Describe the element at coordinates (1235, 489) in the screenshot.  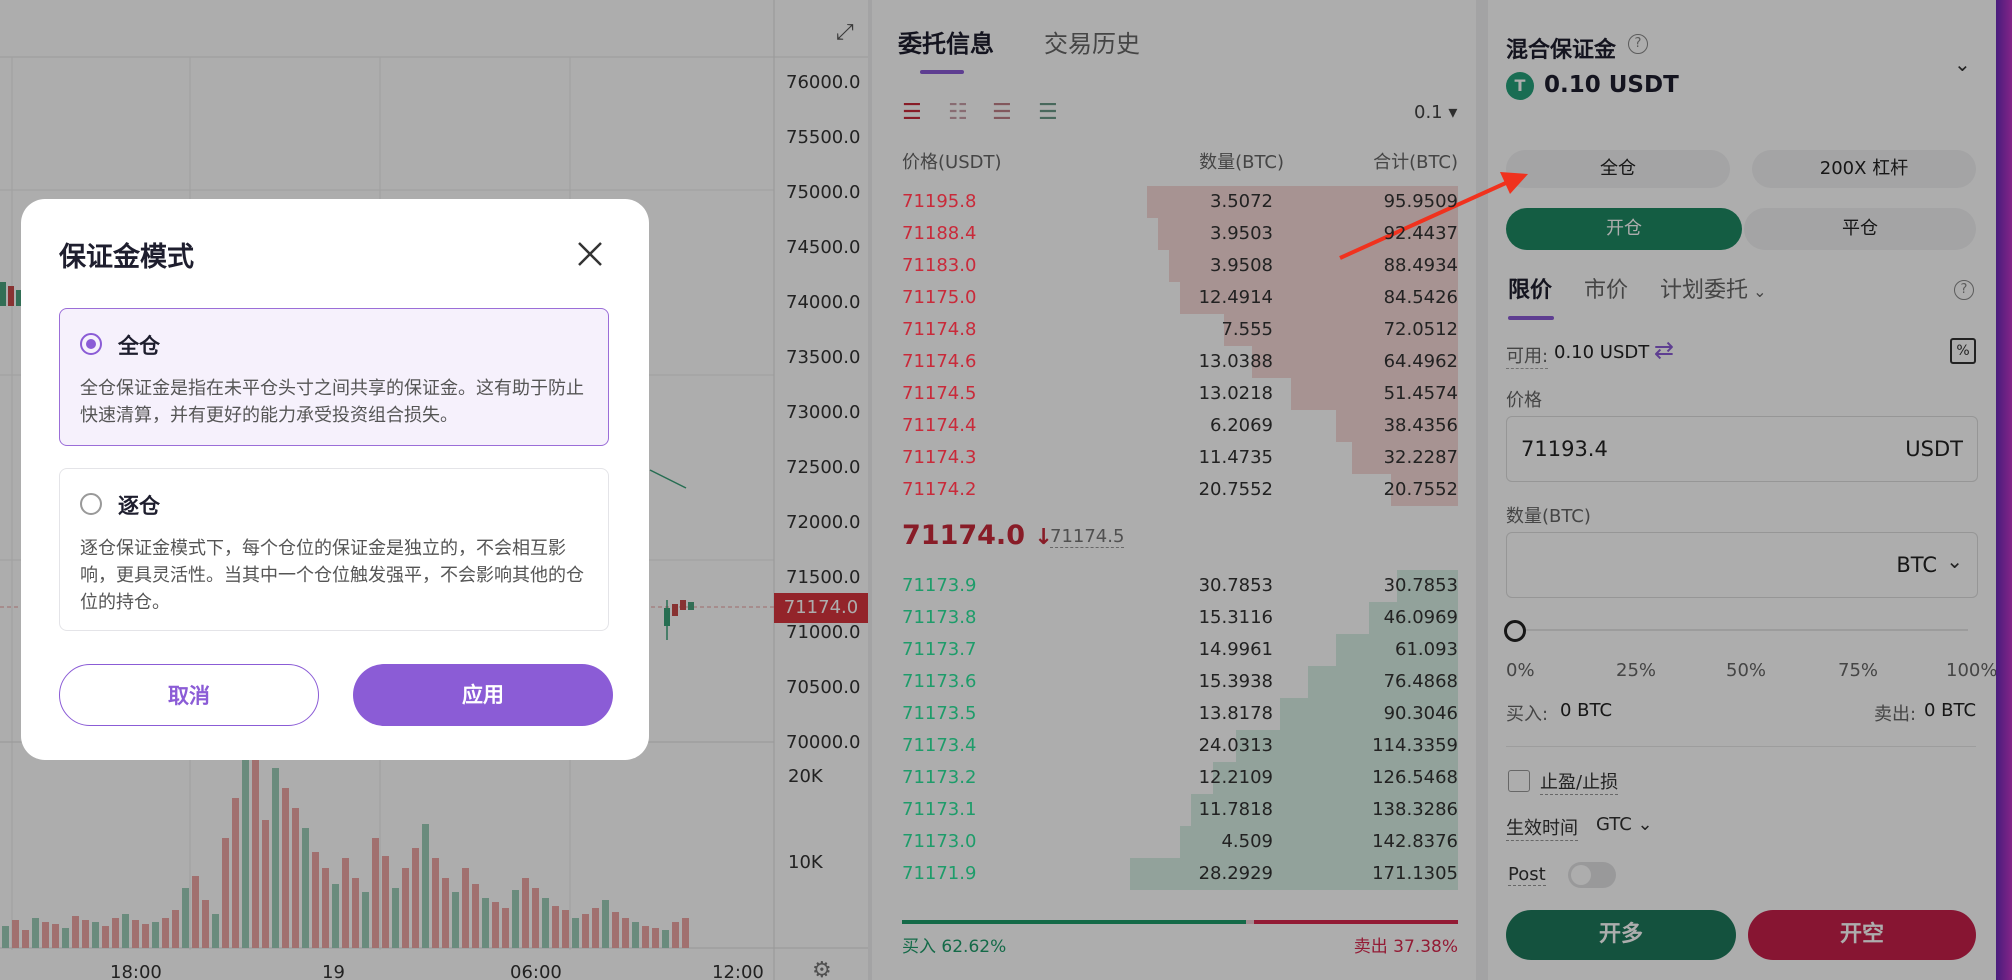
I see `ask-qty: 20.7552` at that location.